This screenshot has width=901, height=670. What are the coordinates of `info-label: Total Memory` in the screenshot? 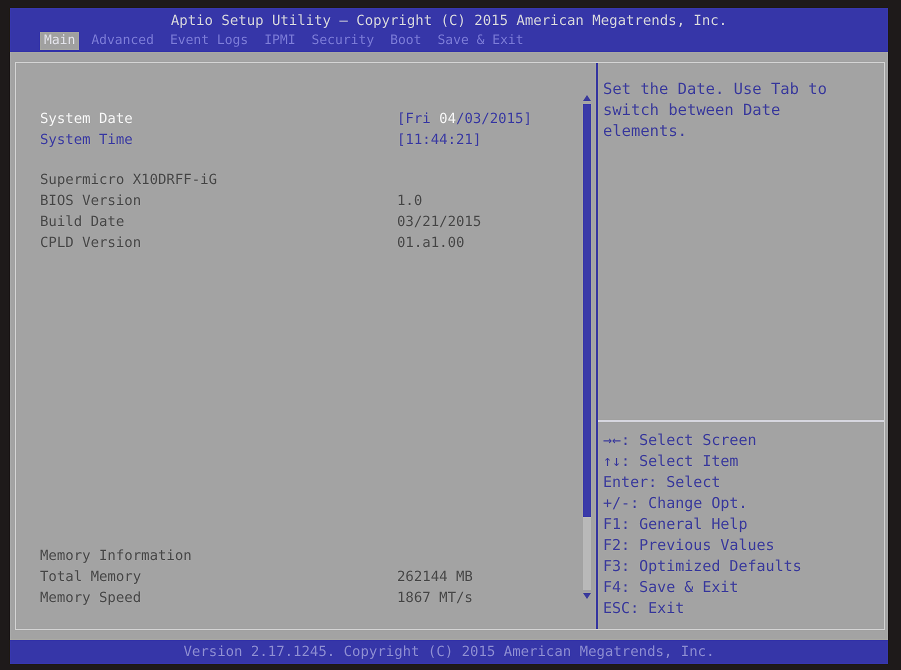 It's located at (91, 577).